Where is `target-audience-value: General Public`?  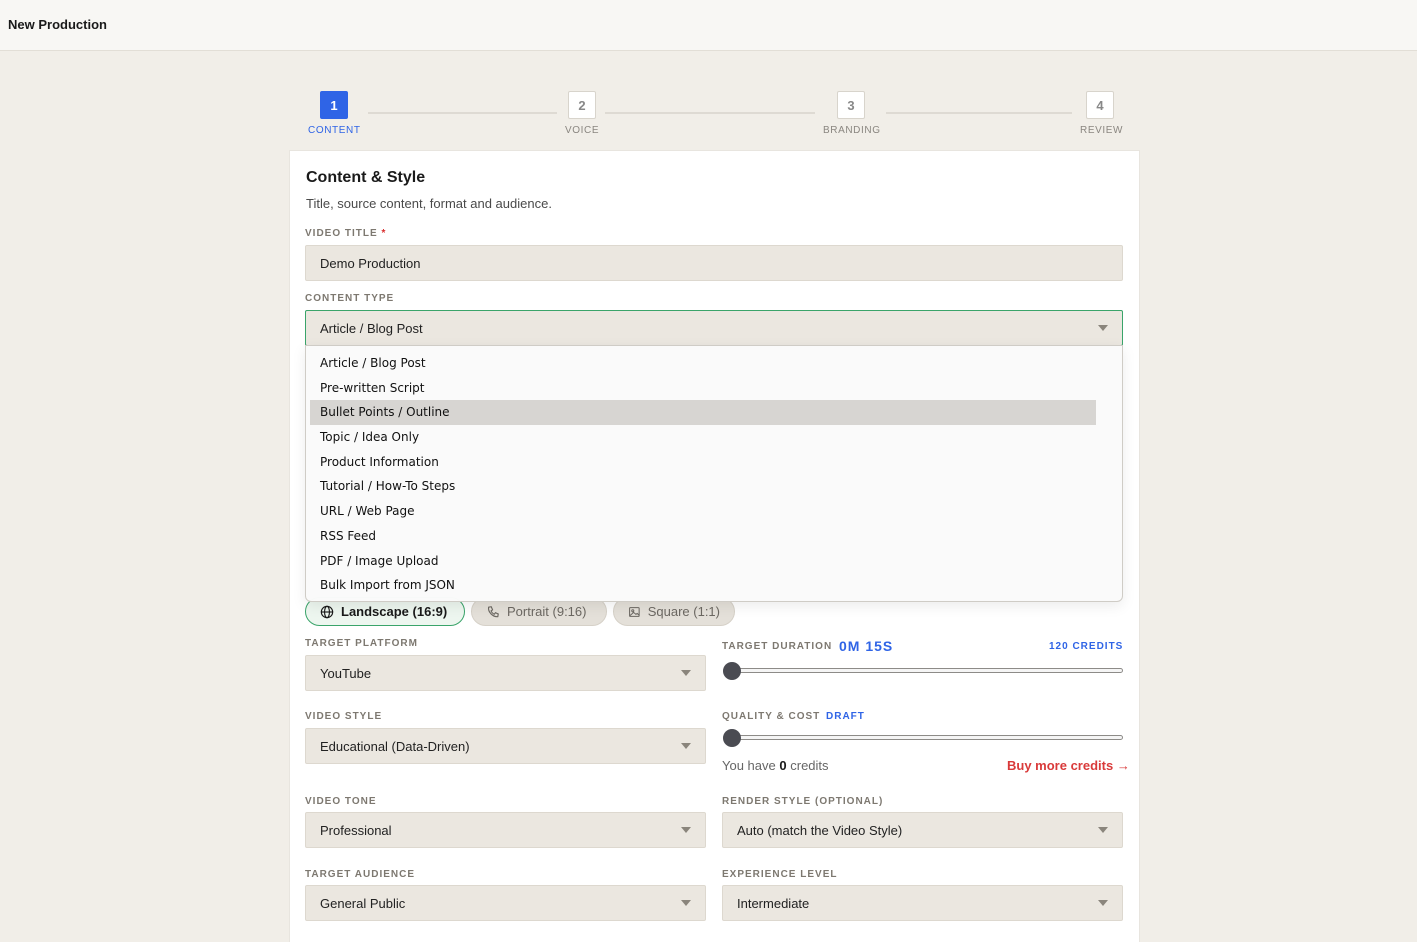 target-audience-value: General Public is located at coordinates (363, 903).